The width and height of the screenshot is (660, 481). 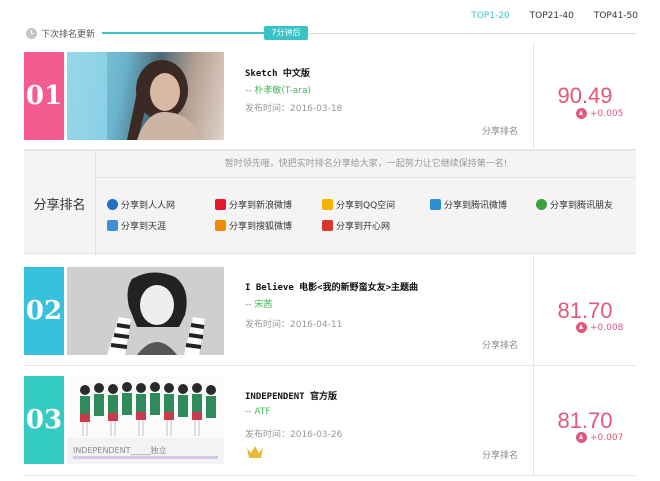 I want to click on share-tianya: 分享到天涯, so click(x=136, y=225).